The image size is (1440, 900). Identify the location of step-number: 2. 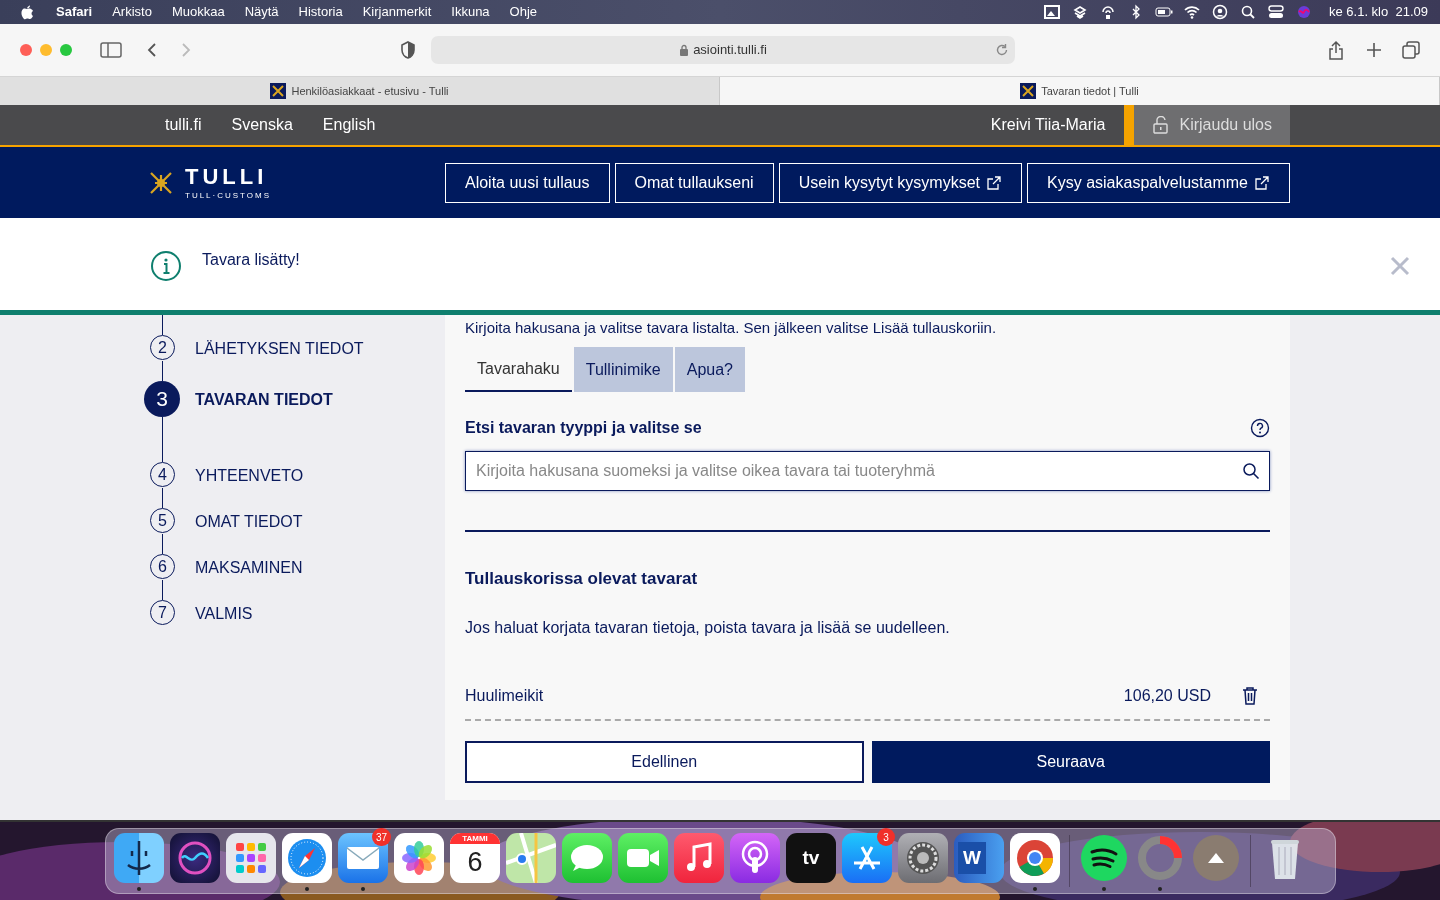
(162, 347).